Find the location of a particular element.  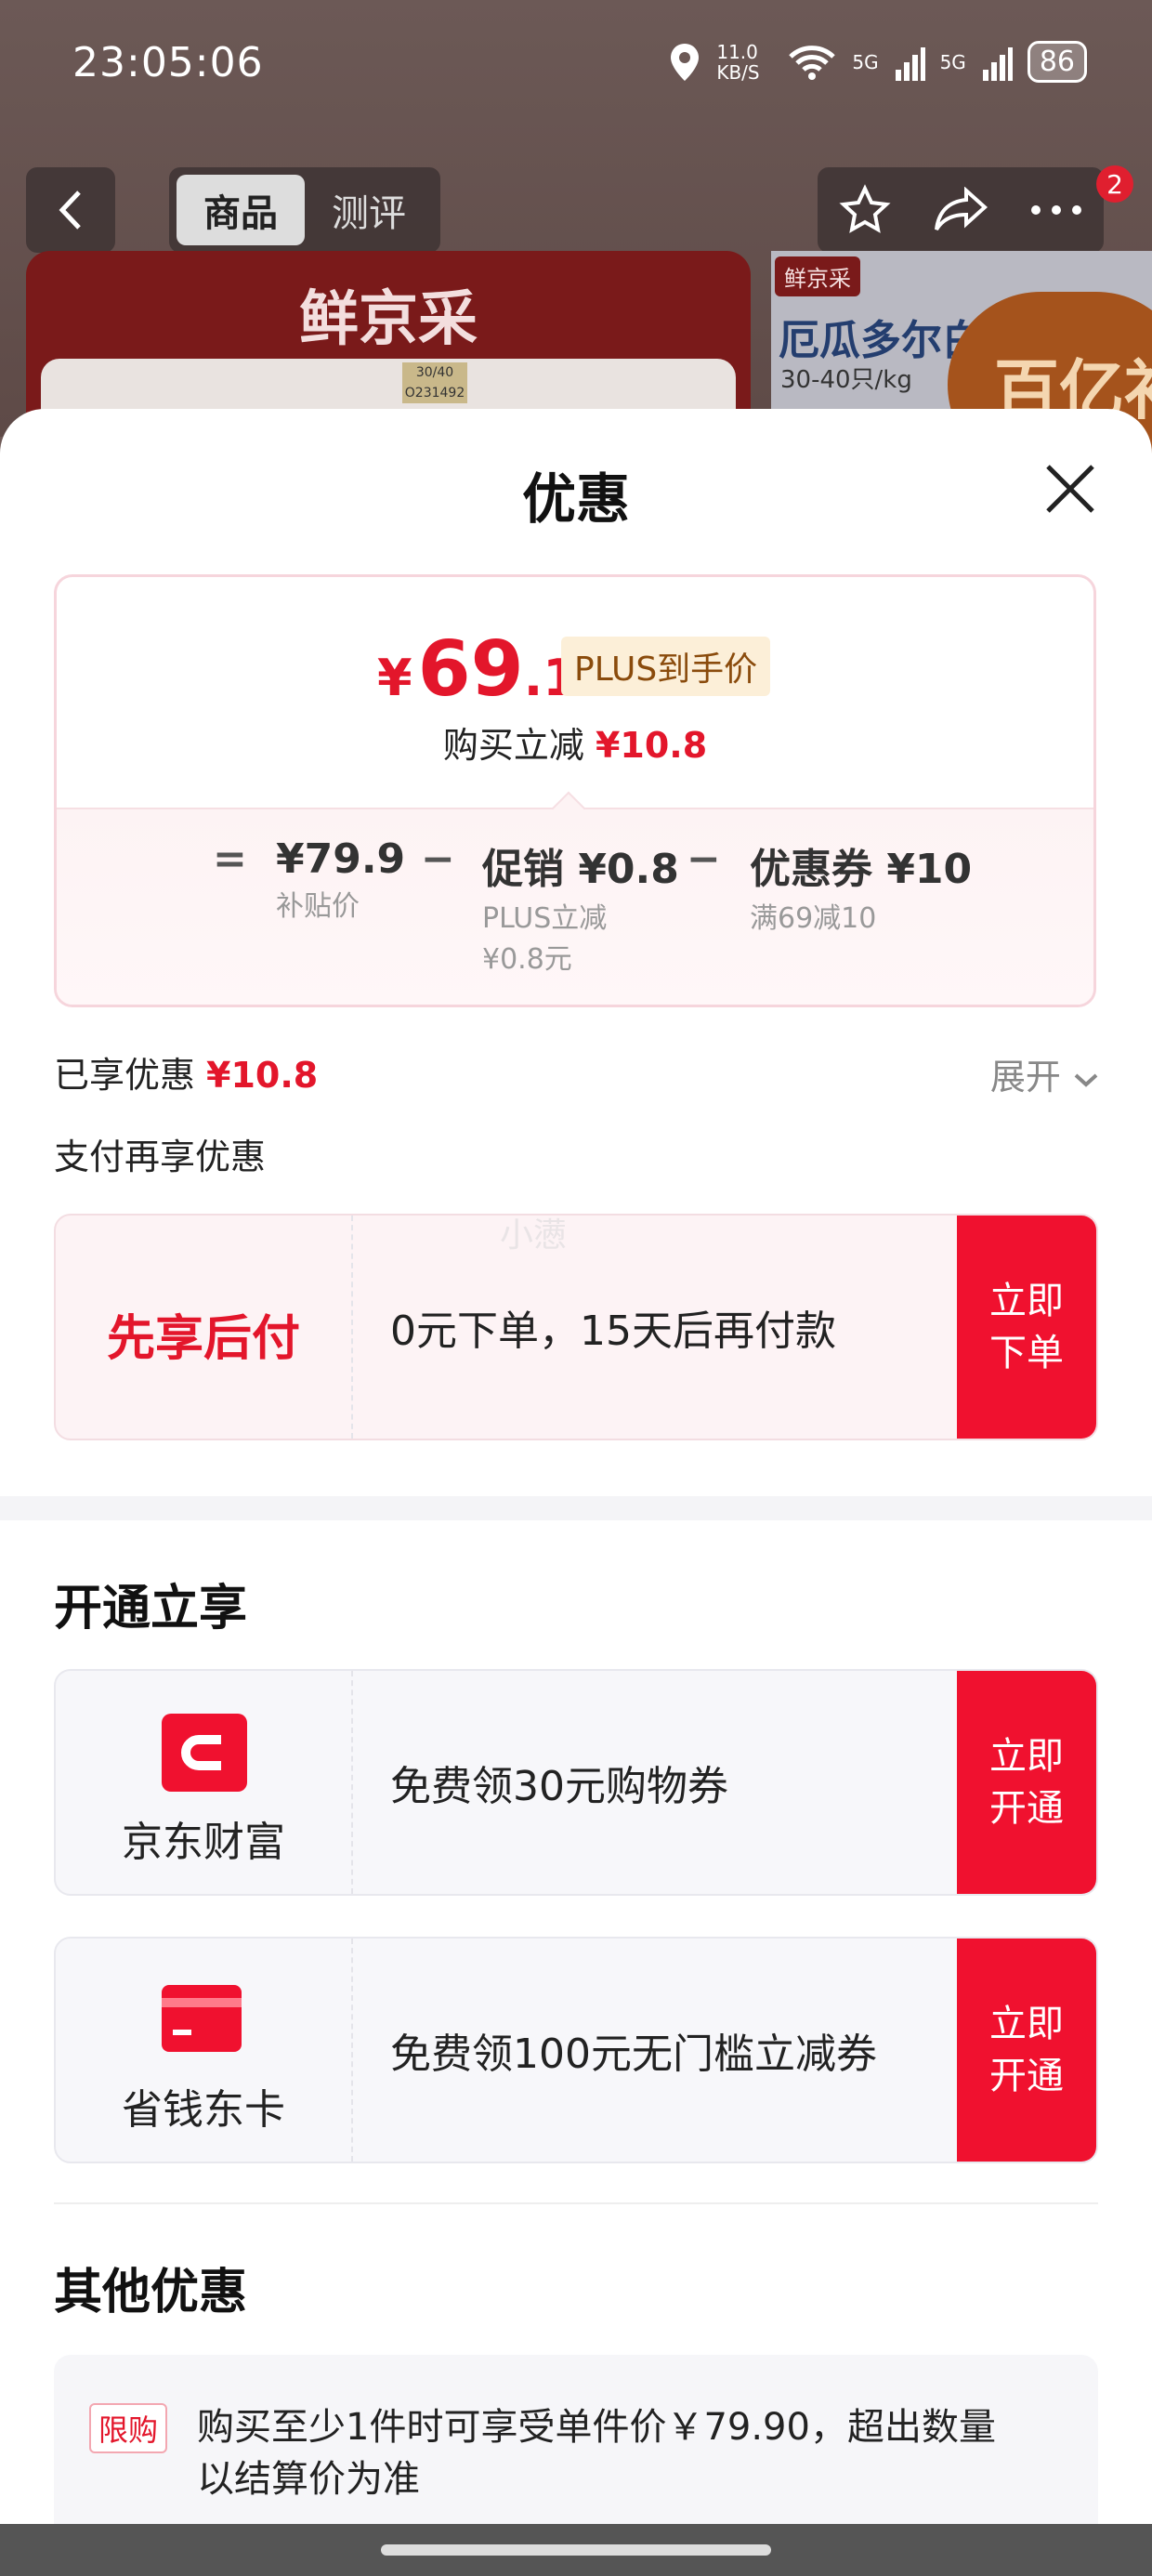

chevron-down-icon is located at coordinates (1086, 1080).